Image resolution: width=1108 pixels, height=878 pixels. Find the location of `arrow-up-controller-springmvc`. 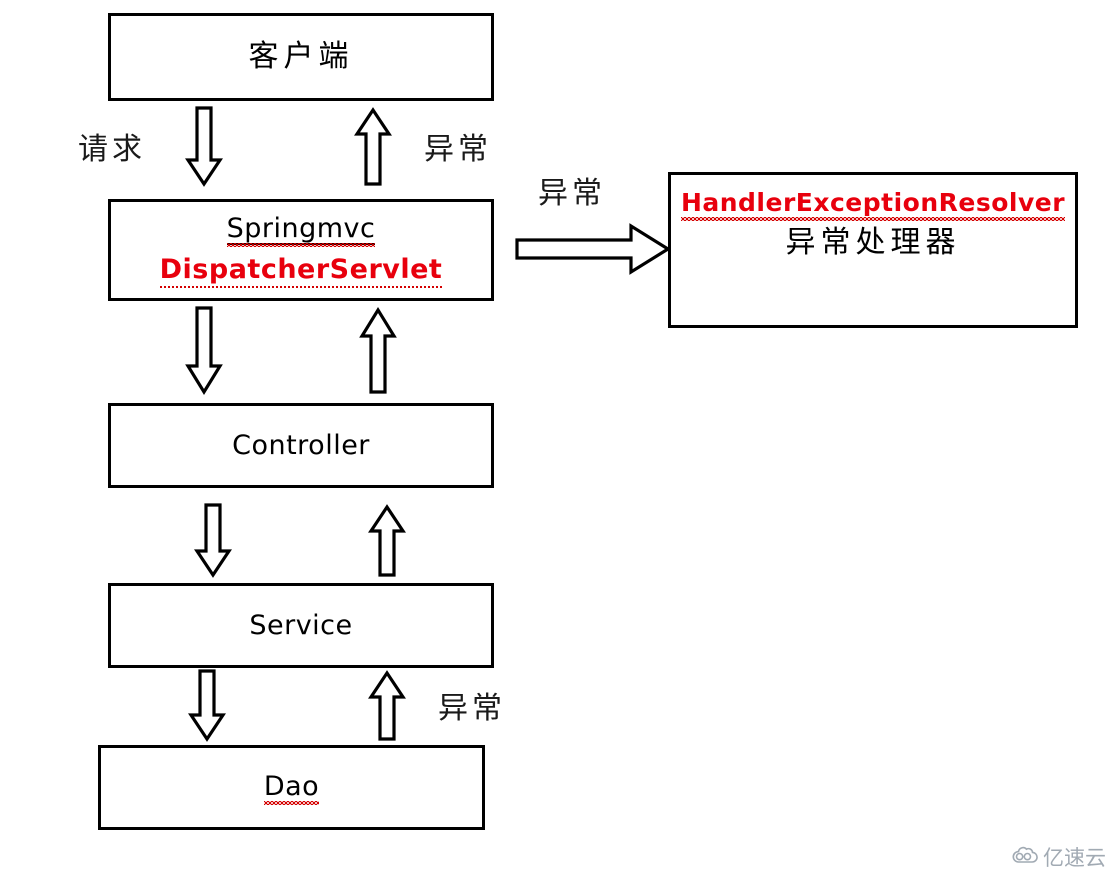

arrow-up-controller-springmvc is located at coordinates (378, 350).